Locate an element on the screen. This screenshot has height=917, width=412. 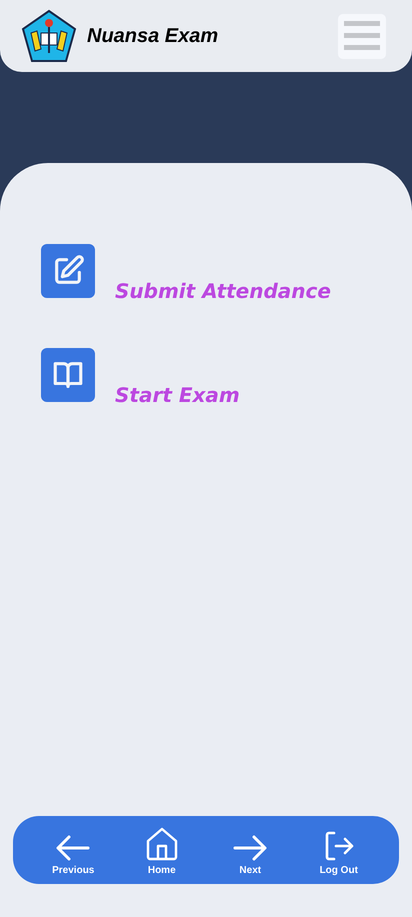
nav-button: Home is located at coordinates (162, 850).